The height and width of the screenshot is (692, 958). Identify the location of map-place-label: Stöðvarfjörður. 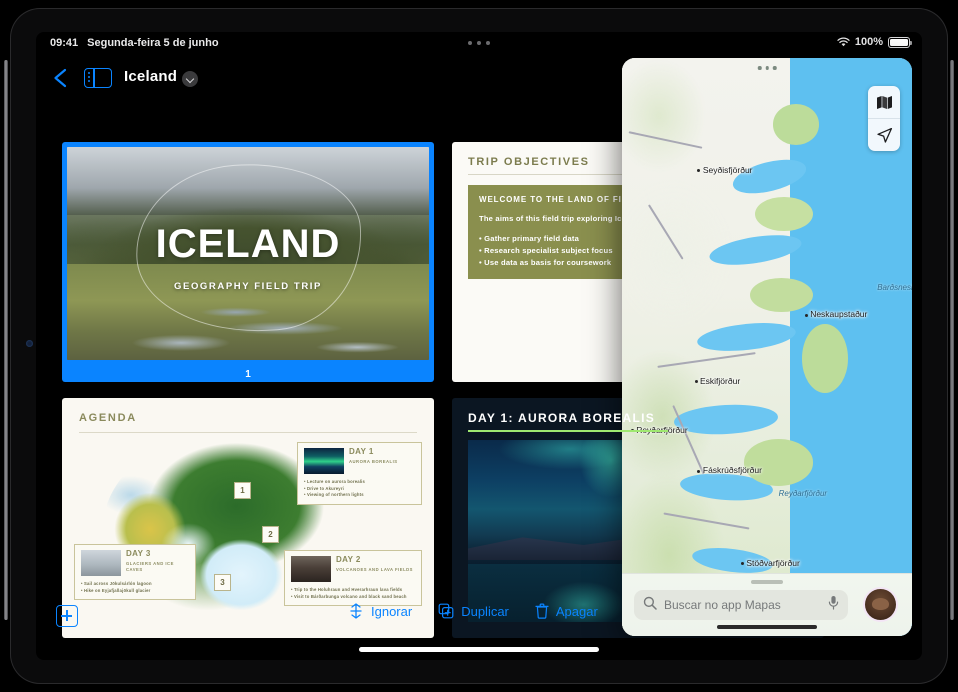
(770, 563).